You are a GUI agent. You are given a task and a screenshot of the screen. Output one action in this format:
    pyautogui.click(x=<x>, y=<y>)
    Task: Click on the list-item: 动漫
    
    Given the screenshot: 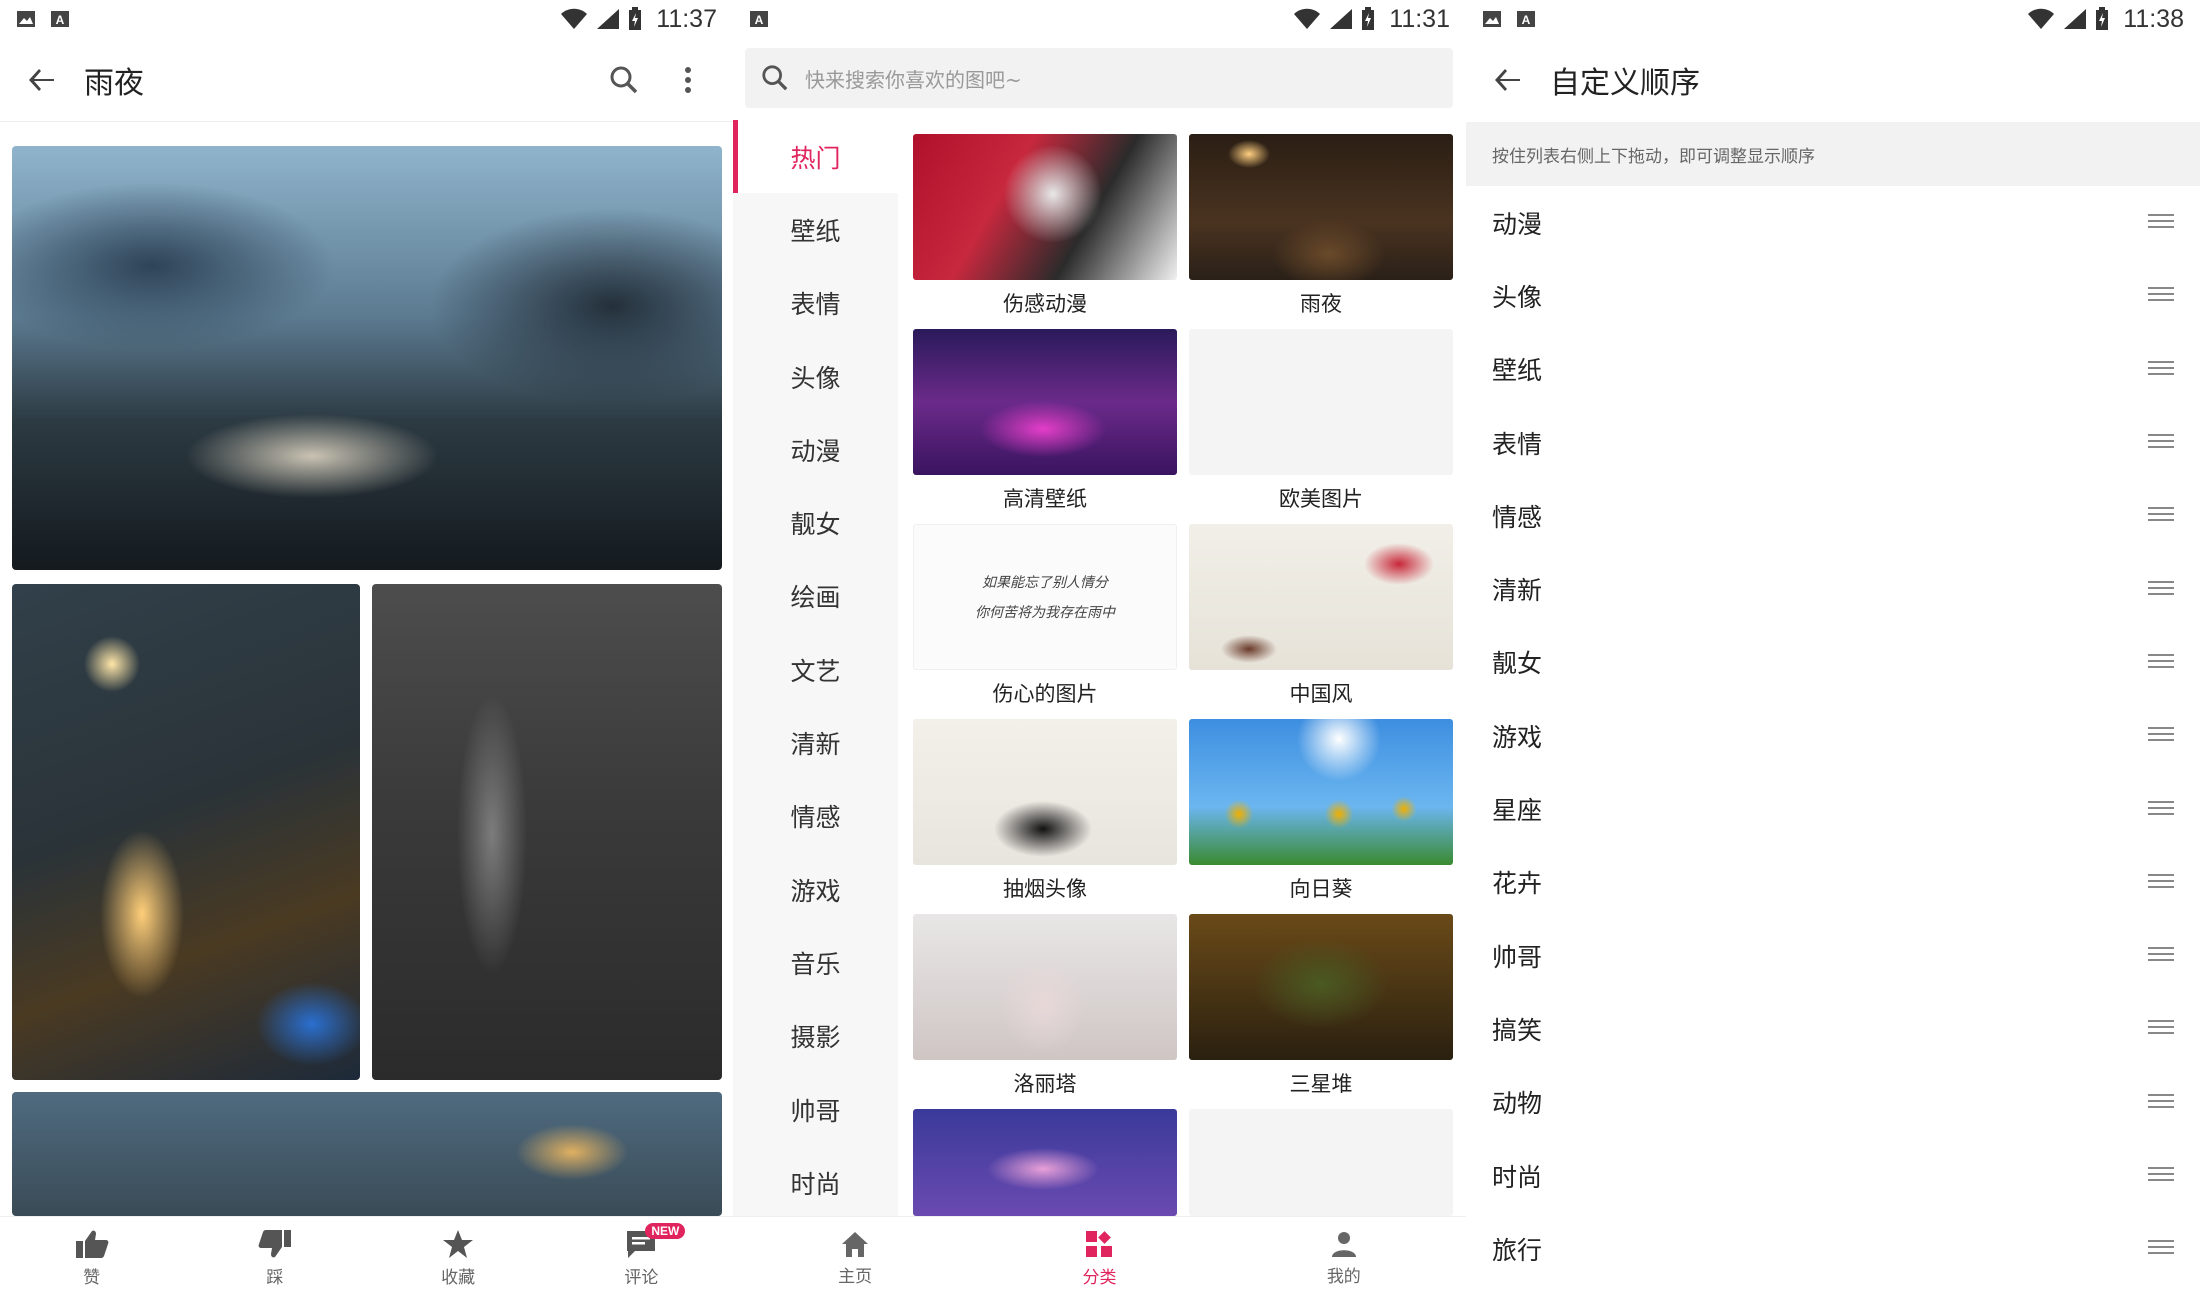 What is the action you would take?
    pyautogui.click(x=1833, y=222)
    